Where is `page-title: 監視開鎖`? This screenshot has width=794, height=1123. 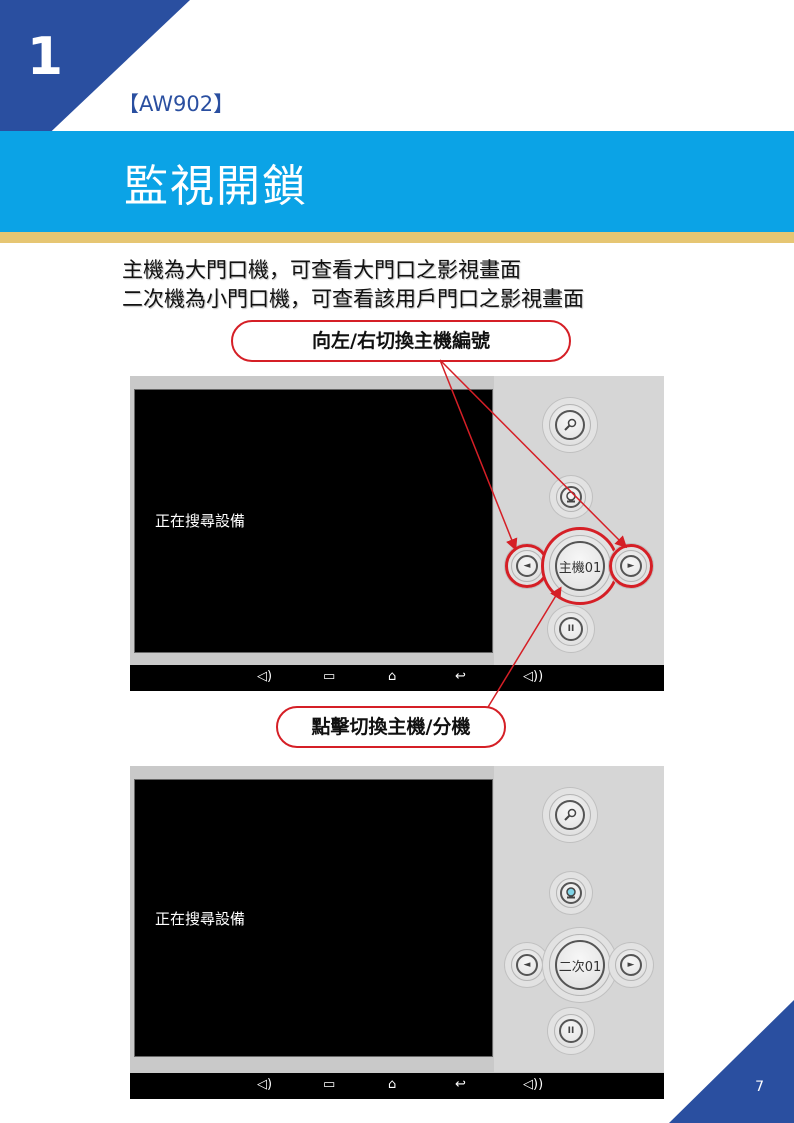
page-title: 監視開鎖 is located at coordinates (216, 186).